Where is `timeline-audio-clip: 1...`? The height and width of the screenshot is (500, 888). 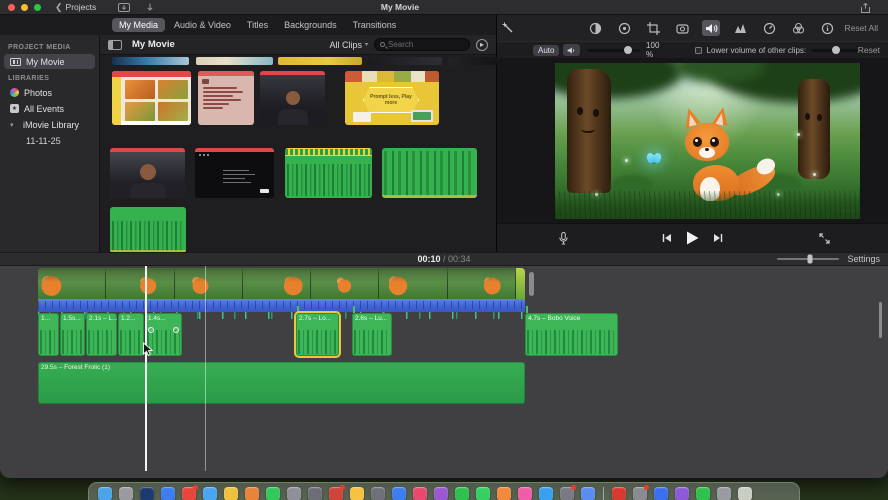
timeline-audio-clip: 1... is located at coordinates (48, 334).